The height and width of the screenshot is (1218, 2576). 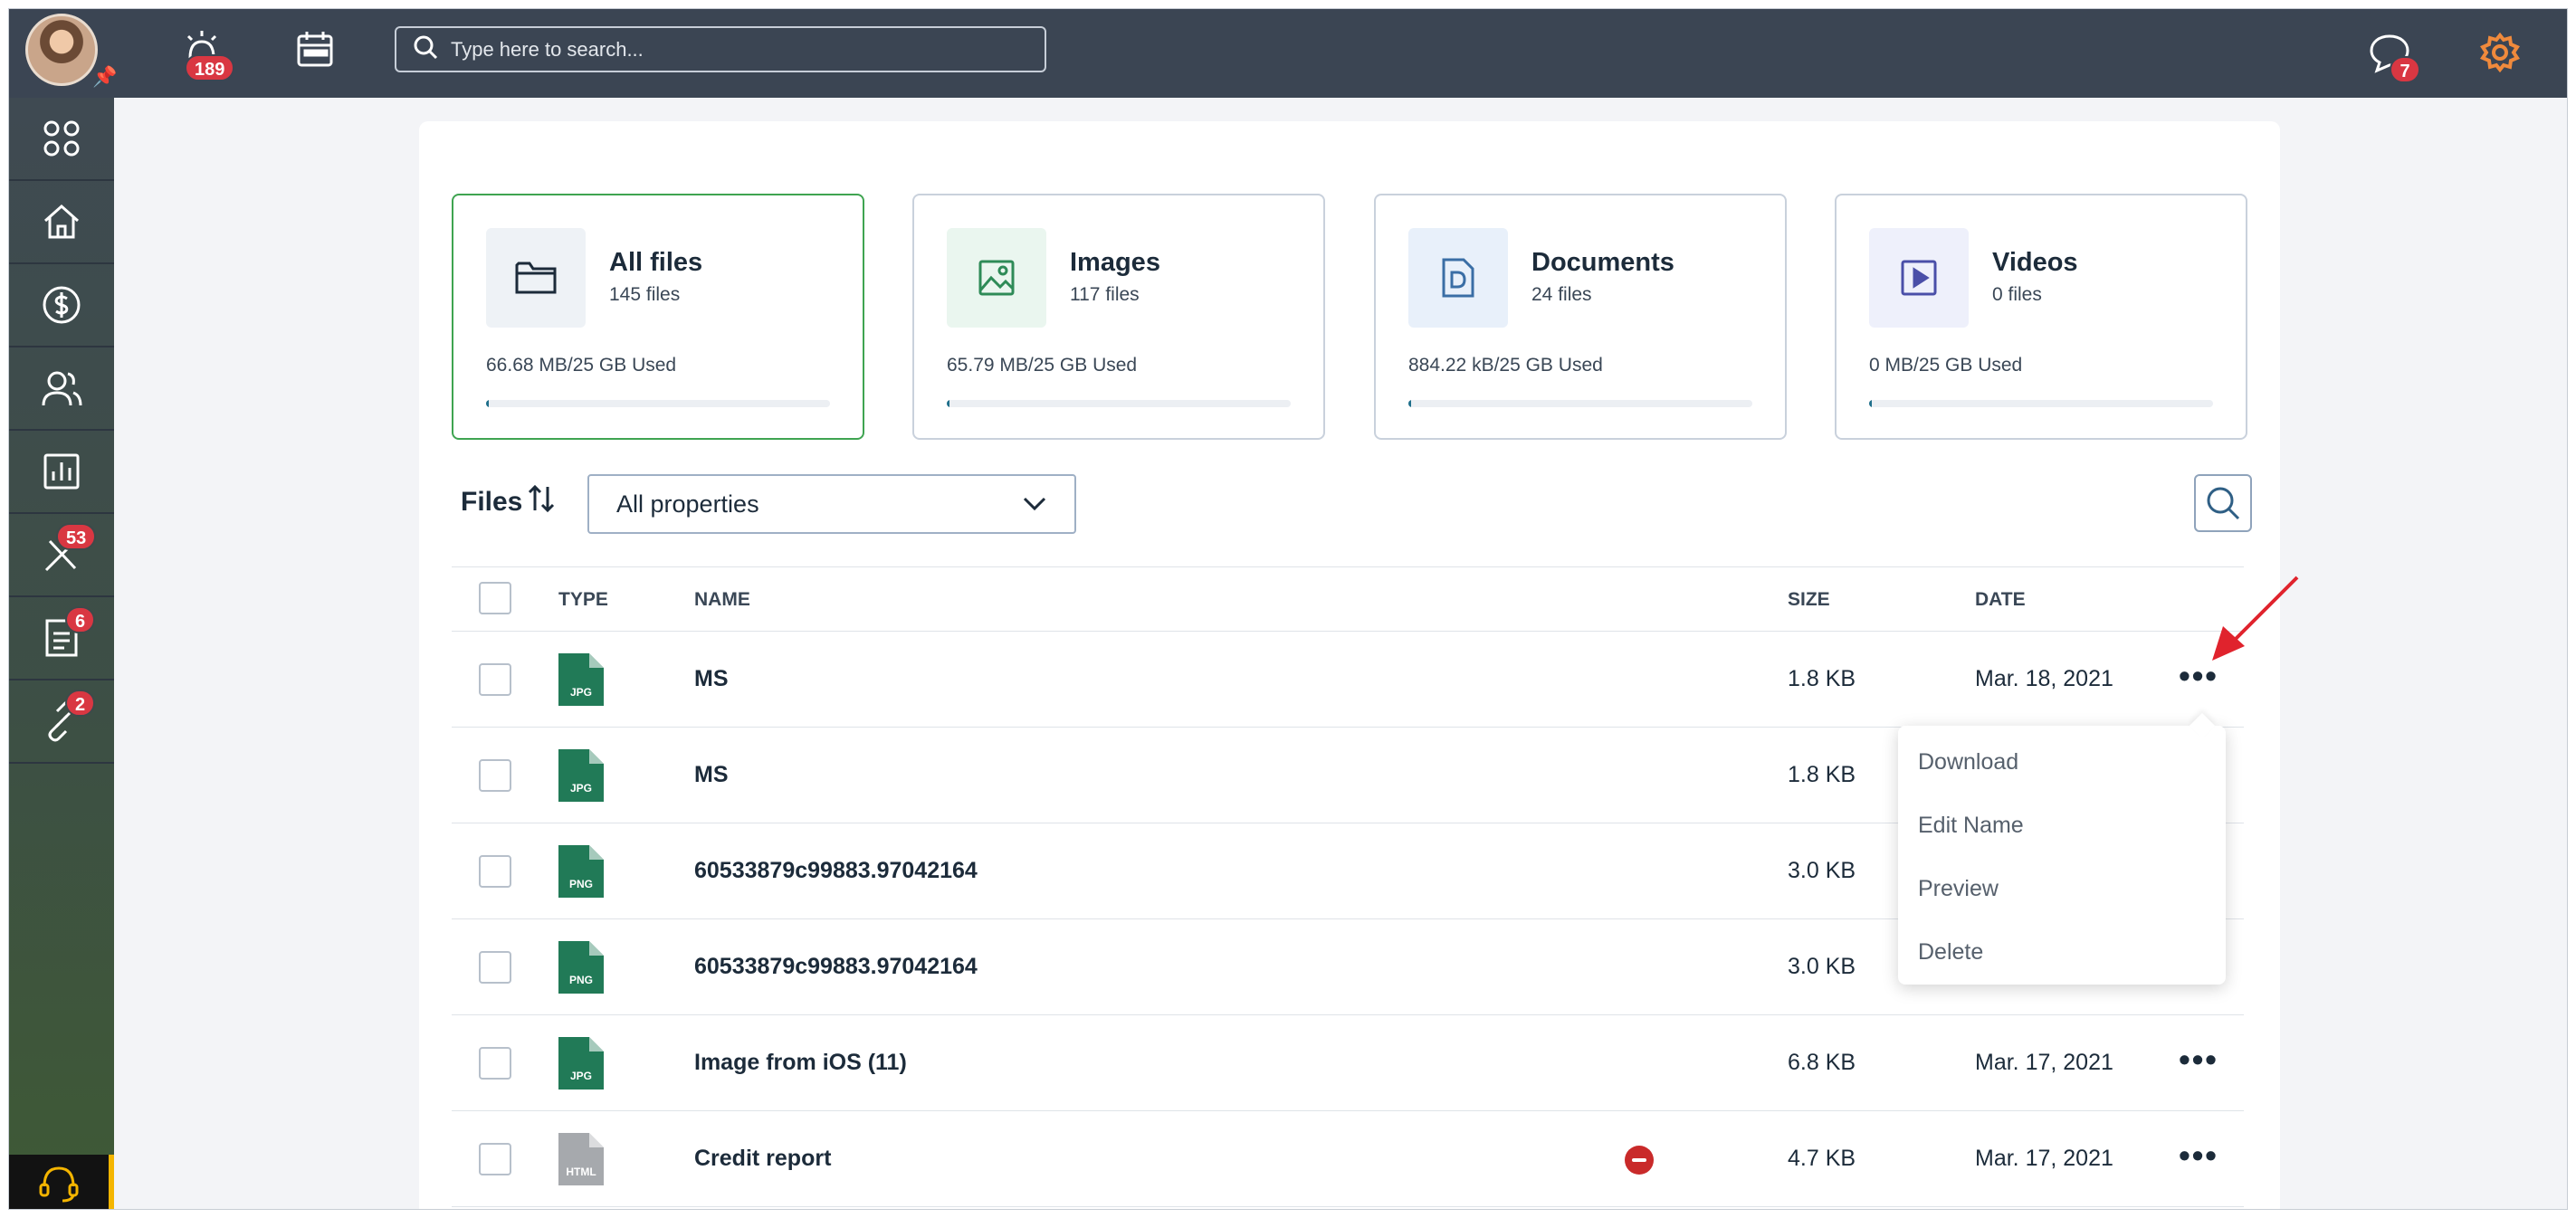 What do you see at coordinates (2062, 856) in the screenshot?
I see `file-context-menu: Download Edit Name Preview Delete` at bounding box center [2062, 856].